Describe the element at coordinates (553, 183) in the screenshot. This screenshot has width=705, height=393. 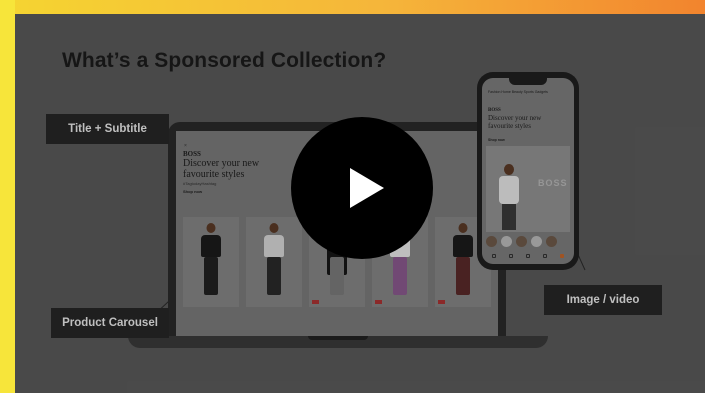
I see `phone-hero-text: BOSS` at that location.